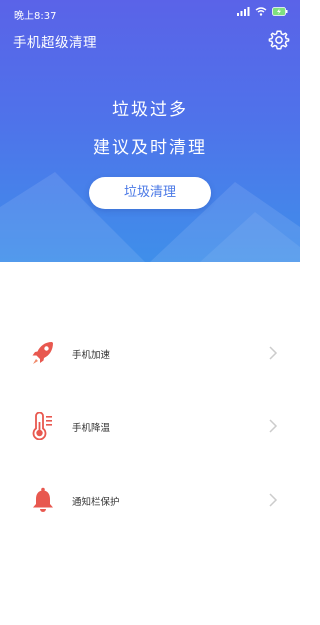 This screenshot has height=625, width=320. Describe the element at coordinates (91, 428) in the screenshot. I see `menu-item-label: 手机降温` at that location.